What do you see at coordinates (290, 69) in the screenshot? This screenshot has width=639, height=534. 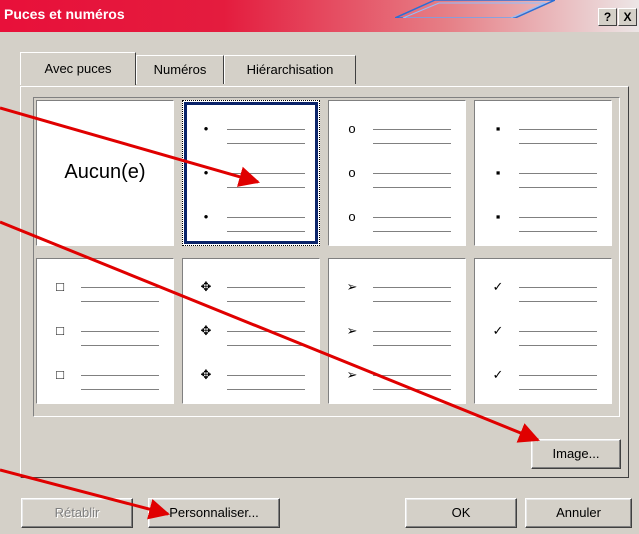 I see `tab-hierarchisation: Hiérarchisation` at bounding box center [290, 69].